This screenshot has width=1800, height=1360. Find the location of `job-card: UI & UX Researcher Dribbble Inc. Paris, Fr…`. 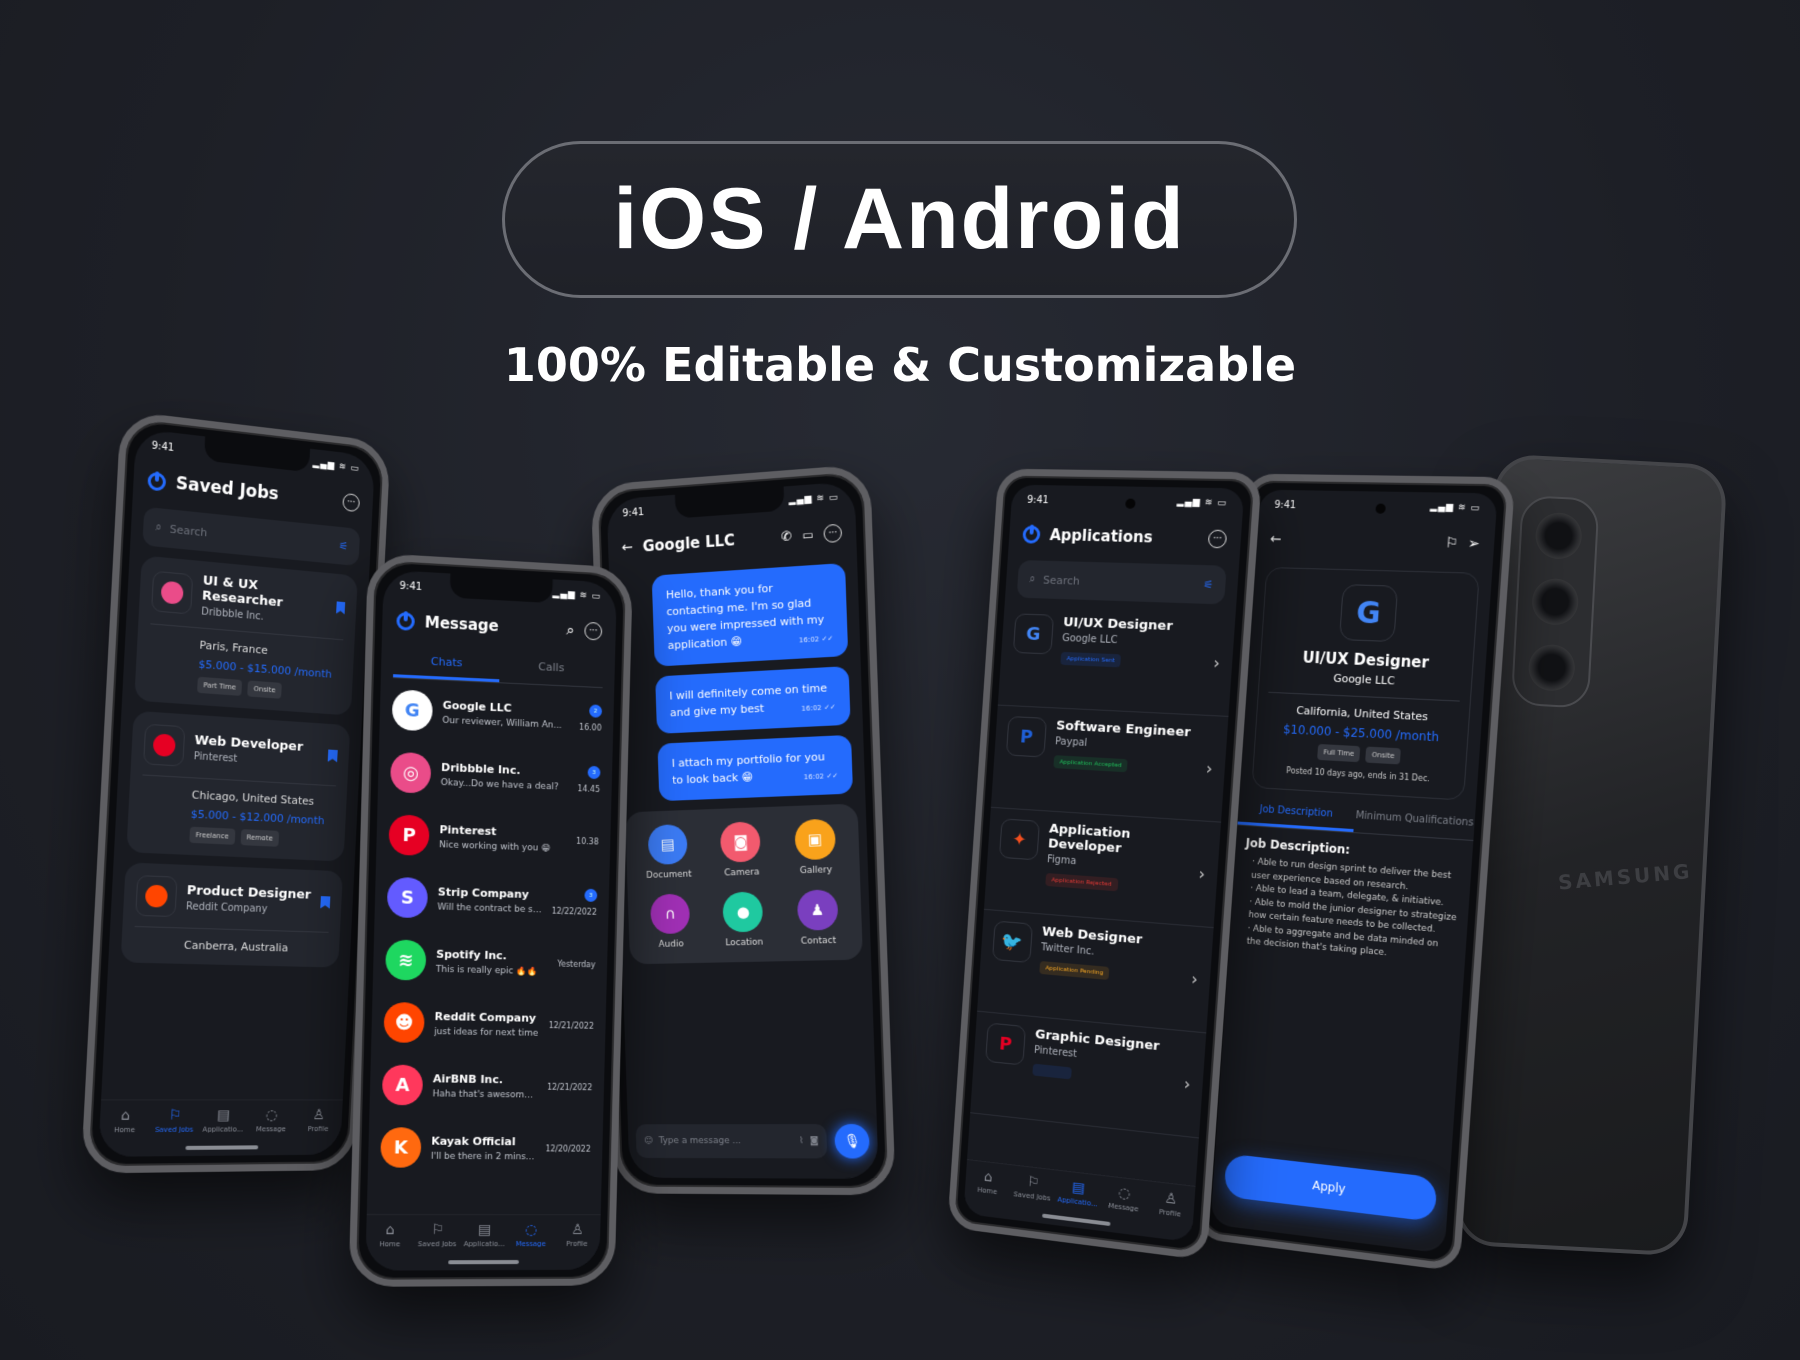

job-card: UI & UX Researcher Dribbble Inc. Paris, Fr… is located at coordinates (246, 635).